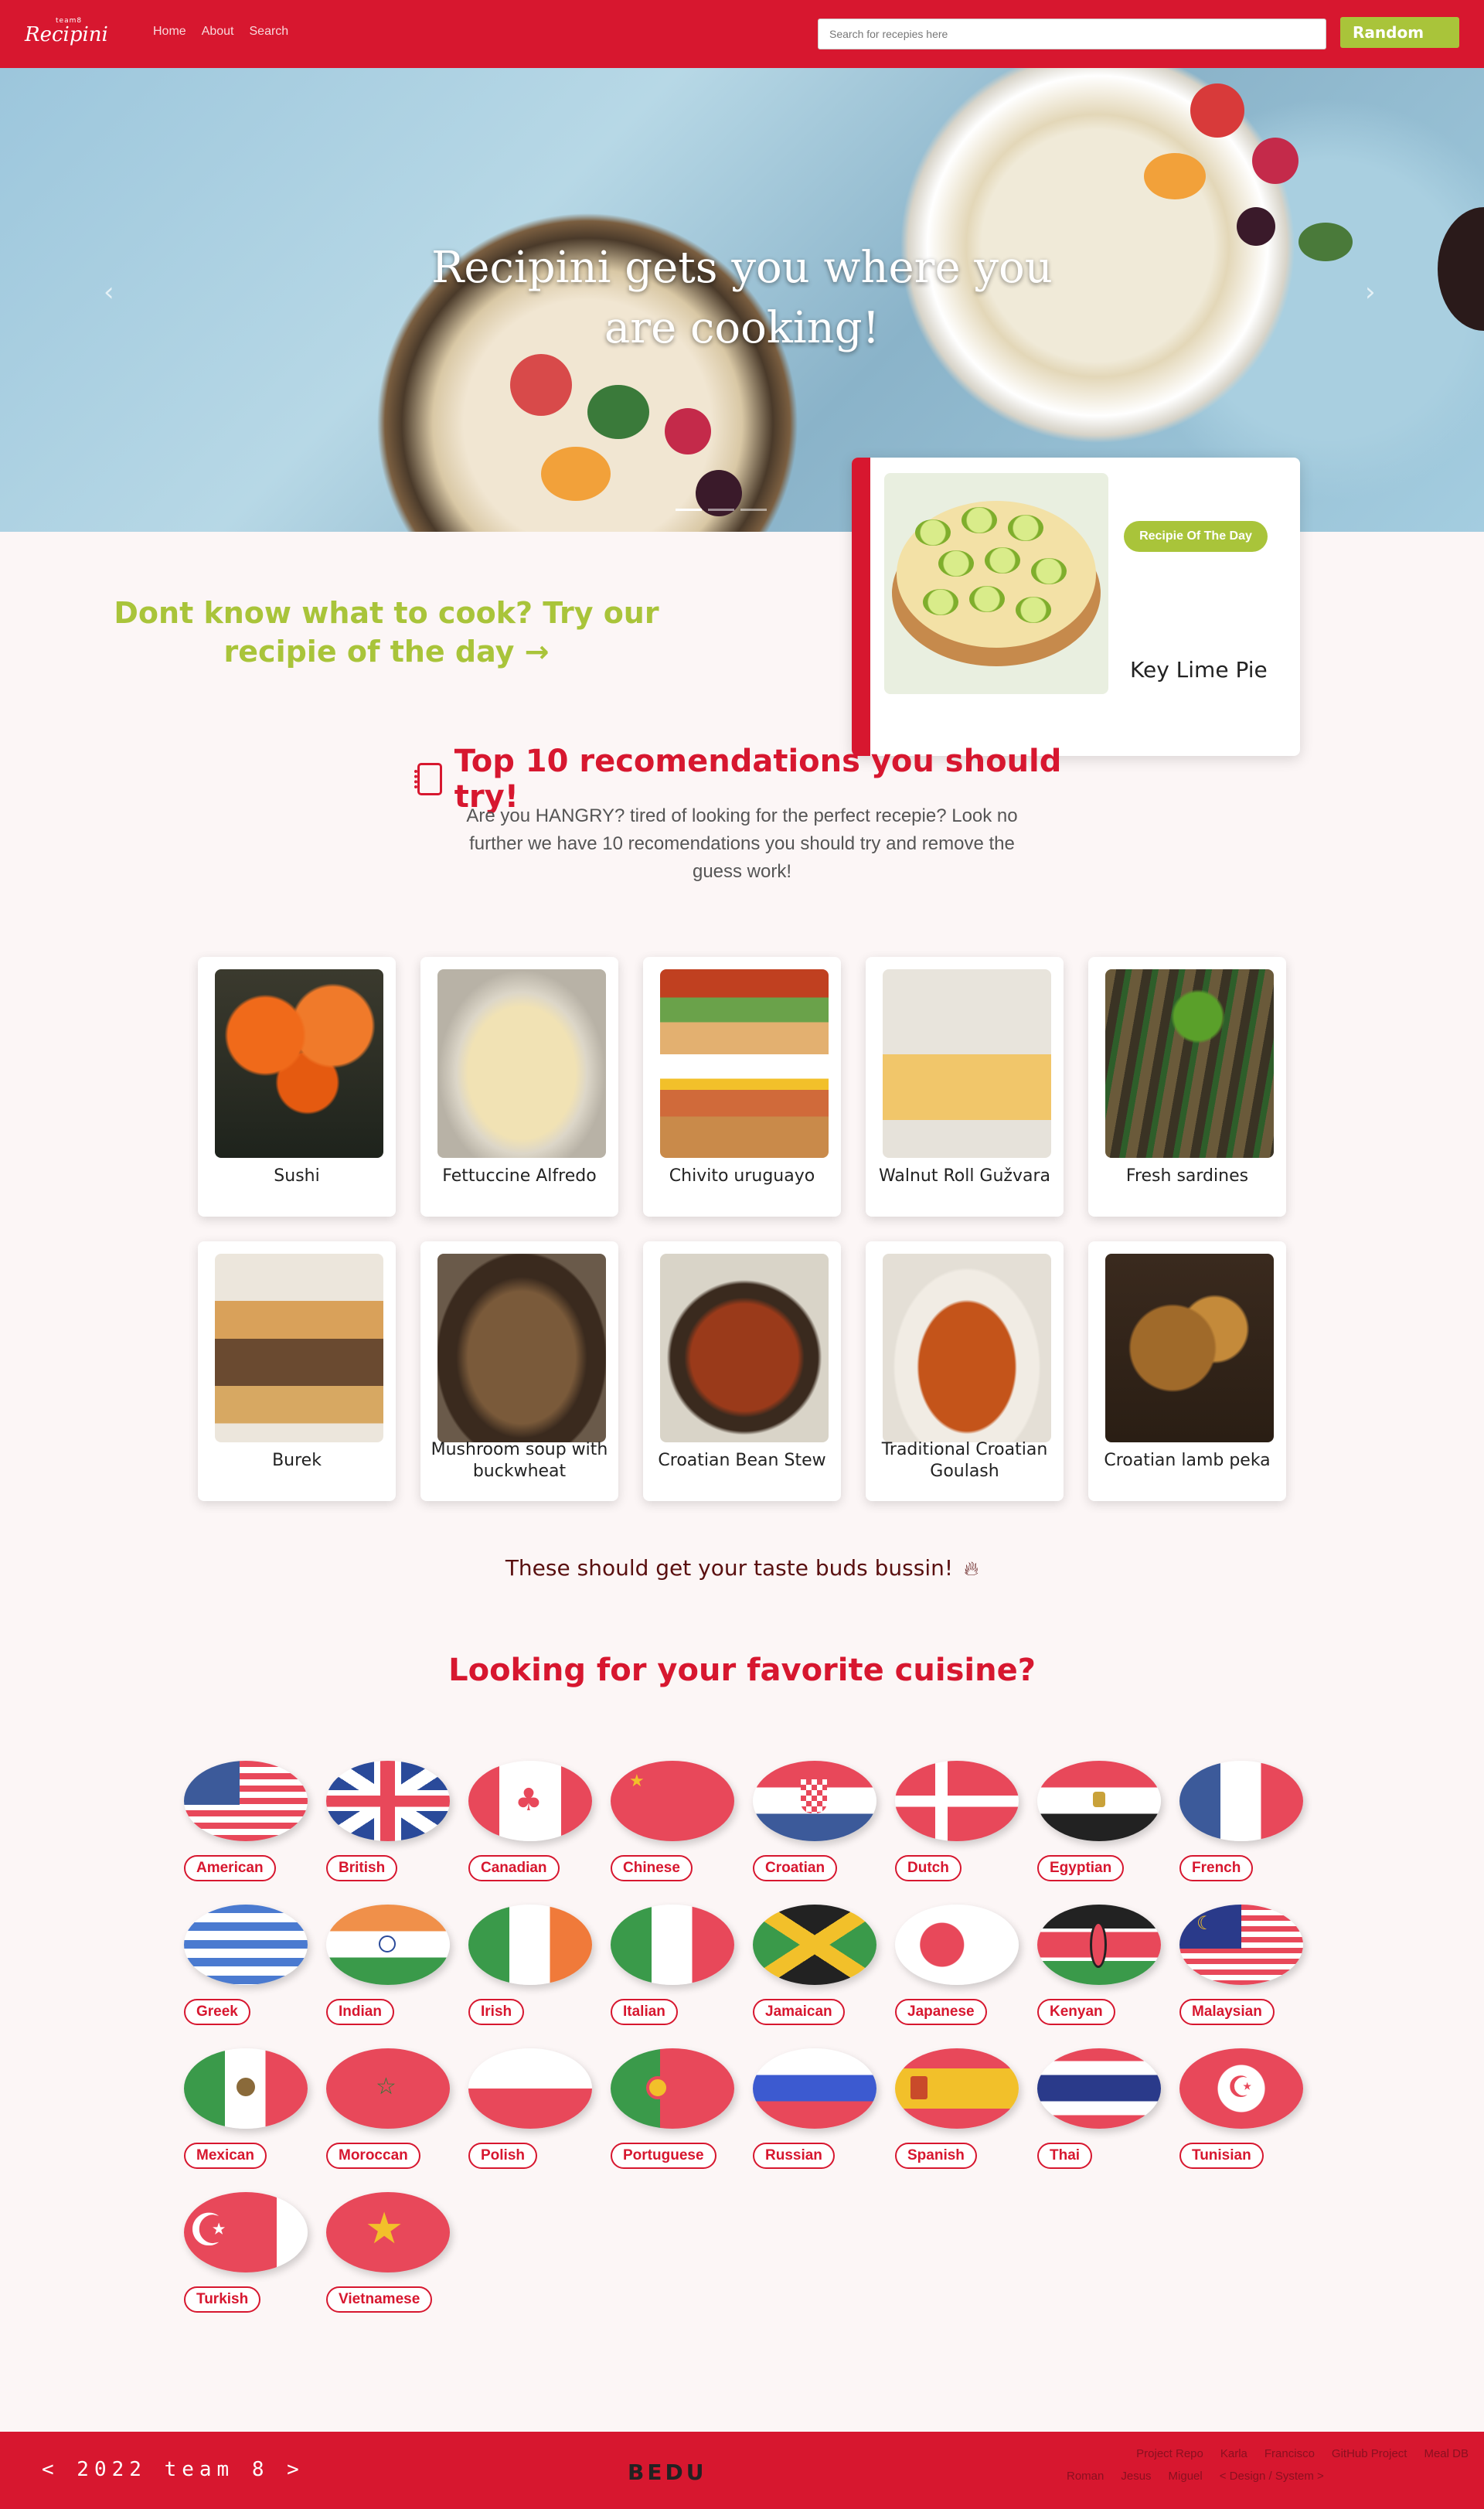 This screenshot has width=1484, height=2509. I want to click on recommendation-card: Mushroom soup with buckwheat, so click(519, 1371).